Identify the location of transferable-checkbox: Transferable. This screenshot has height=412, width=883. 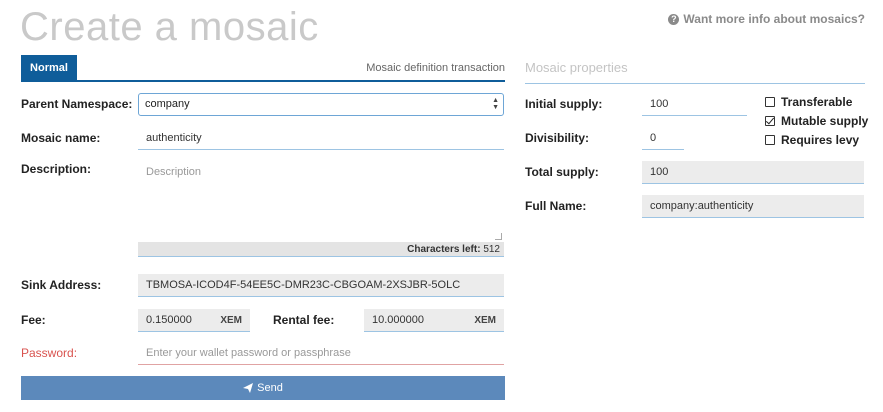
(808, 102).